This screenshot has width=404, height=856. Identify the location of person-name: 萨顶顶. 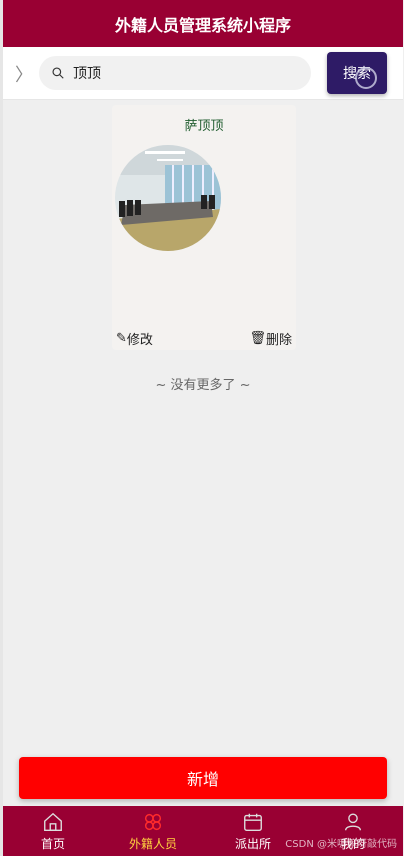
(204, 126).